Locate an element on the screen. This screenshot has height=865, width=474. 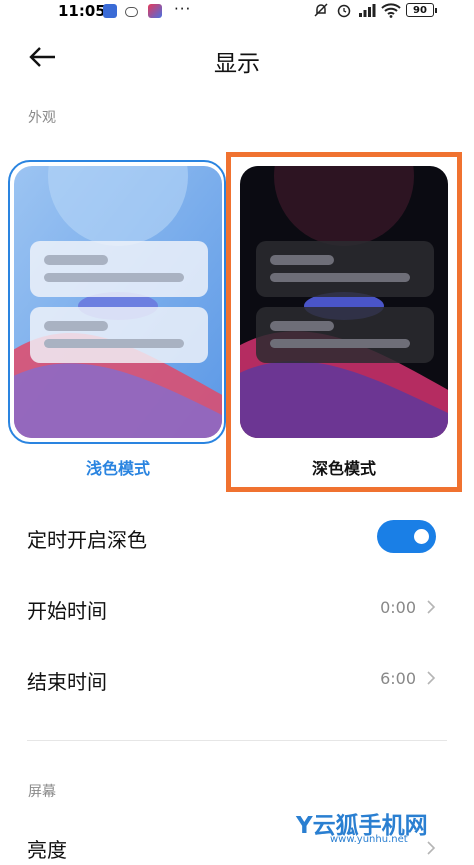
start-time-value: 0:00 is located at coordinates (398, 607).